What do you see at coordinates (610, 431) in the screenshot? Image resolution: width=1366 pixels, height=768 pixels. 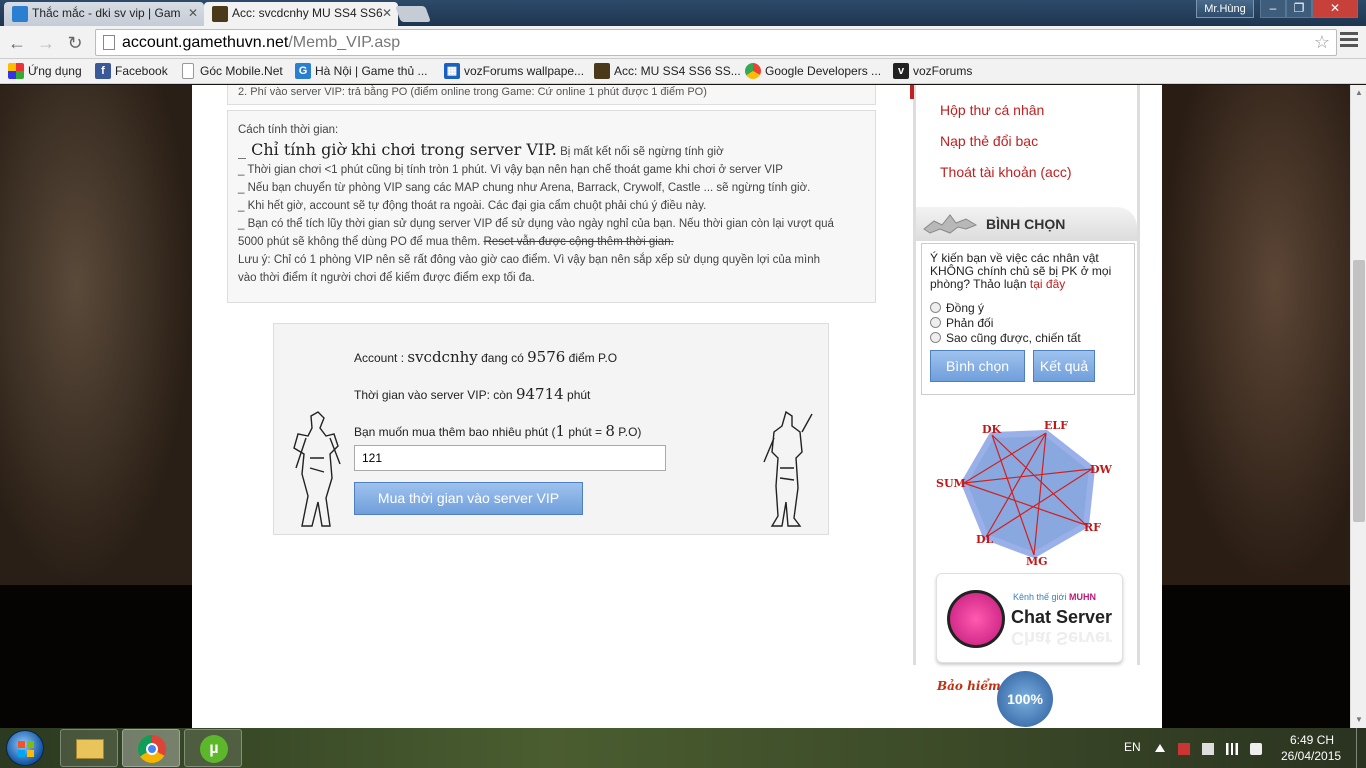 I see `rate-points: 8` at bounding box center [610, 431].